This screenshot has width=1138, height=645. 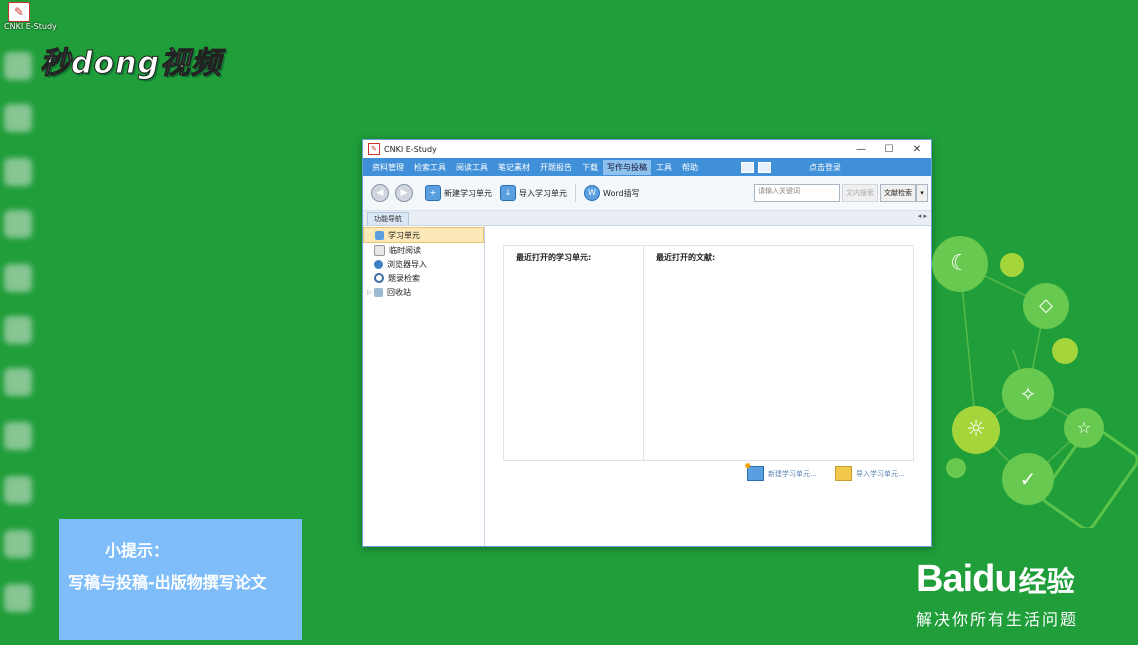 I want to click on import-unit-icon: ↓, so click(x=508, y=193).